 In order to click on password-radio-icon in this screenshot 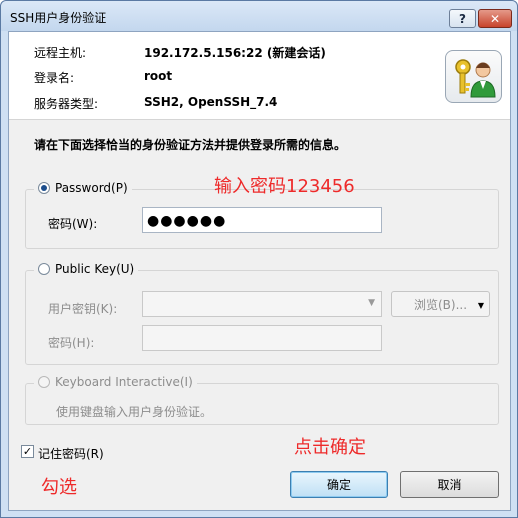, I will do `click(44, 188)`.